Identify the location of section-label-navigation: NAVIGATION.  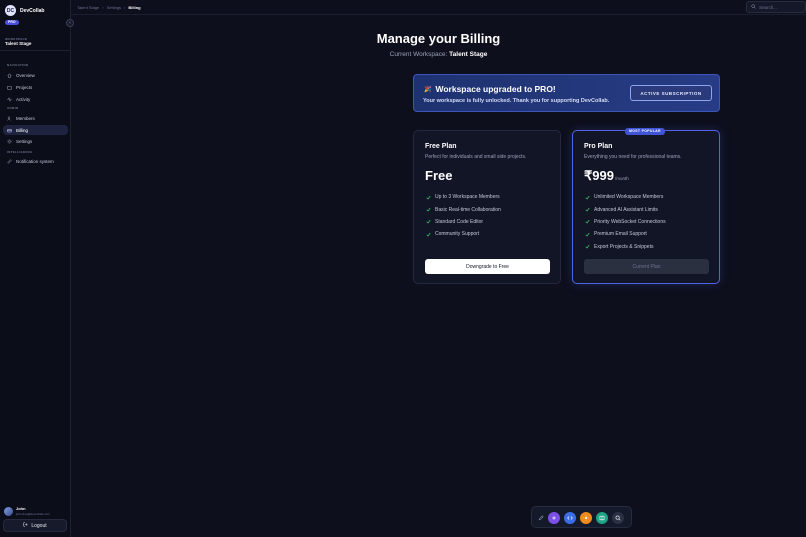
(18, 65).